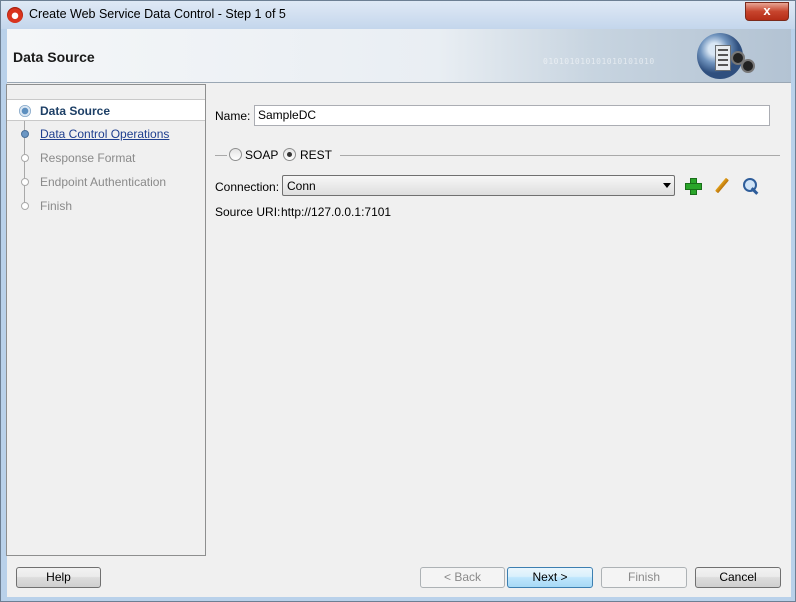 Image resolution: width=796 pixels, height=602 pixels. I want to click on soap-label: SOAP, so click(261, 155).